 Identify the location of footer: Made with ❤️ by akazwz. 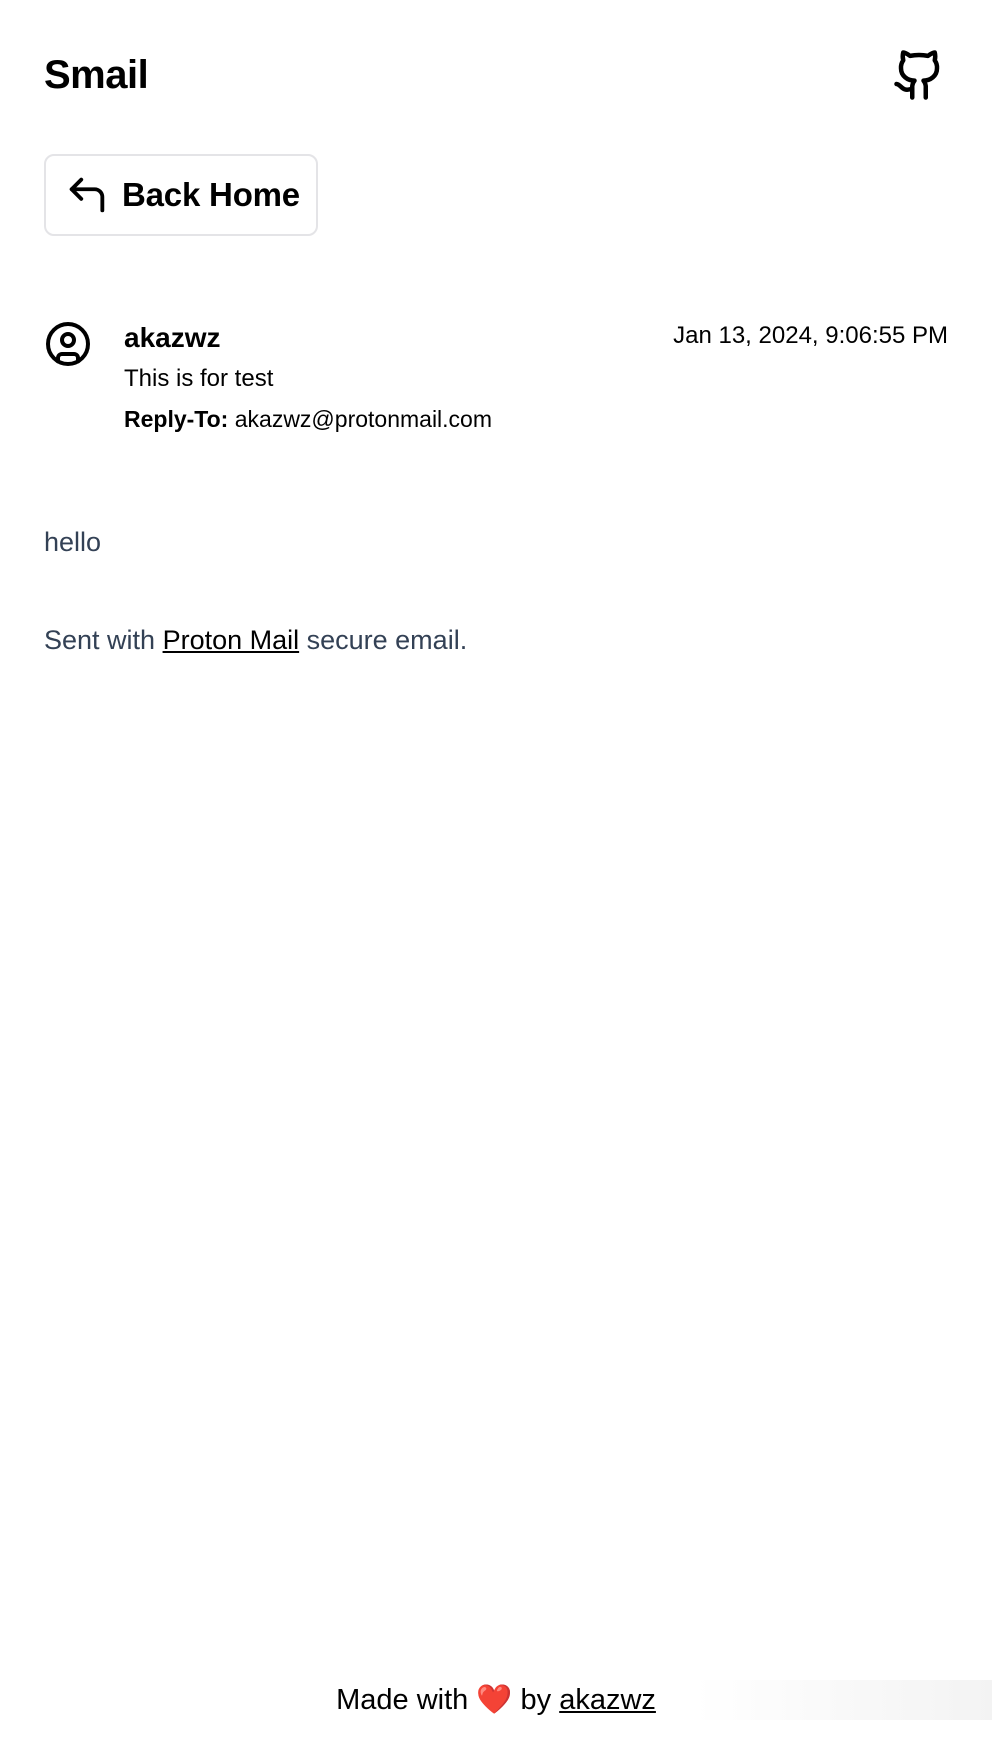
(496, 1700).